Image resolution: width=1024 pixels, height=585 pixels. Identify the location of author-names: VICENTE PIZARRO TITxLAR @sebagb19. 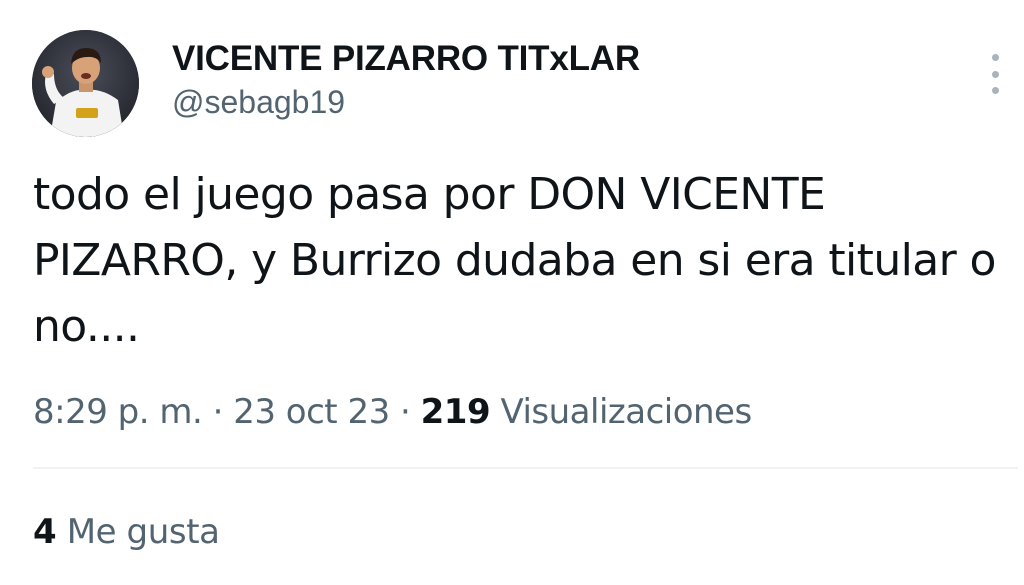
(406, 76).